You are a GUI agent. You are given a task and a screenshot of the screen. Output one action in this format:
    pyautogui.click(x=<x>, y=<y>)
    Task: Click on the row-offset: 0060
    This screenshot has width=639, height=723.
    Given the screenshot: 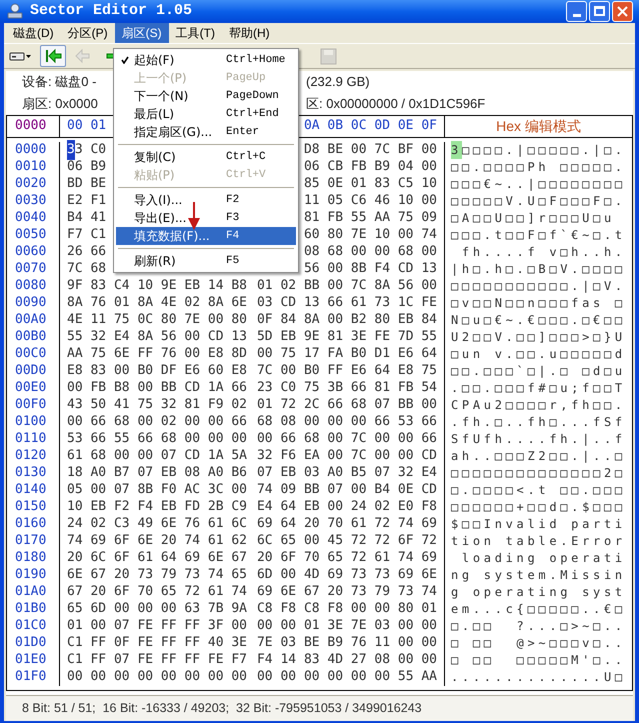 What is the action you would take?
    pyautogui.click(x=31, y=252)
    